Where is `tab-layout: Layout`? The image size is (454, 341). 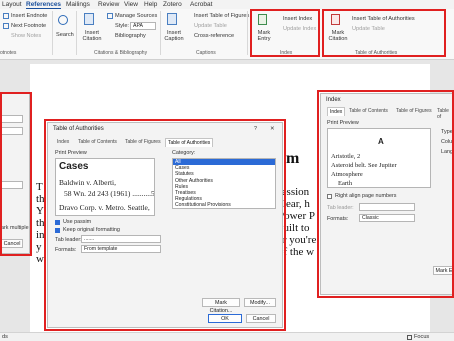 tab-layout: Layout is located at coordinates (12, 4).